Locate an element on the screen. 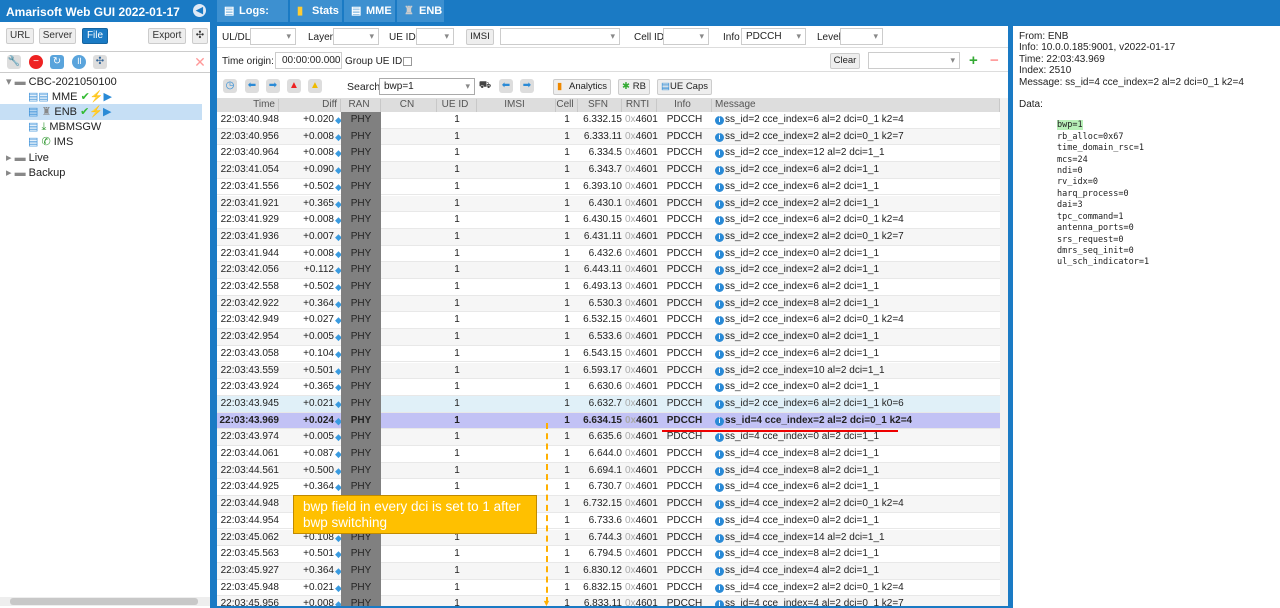 The height and width of the screenshot is (608, 1280). column-header: SFN is located at coordinates (600, 105).